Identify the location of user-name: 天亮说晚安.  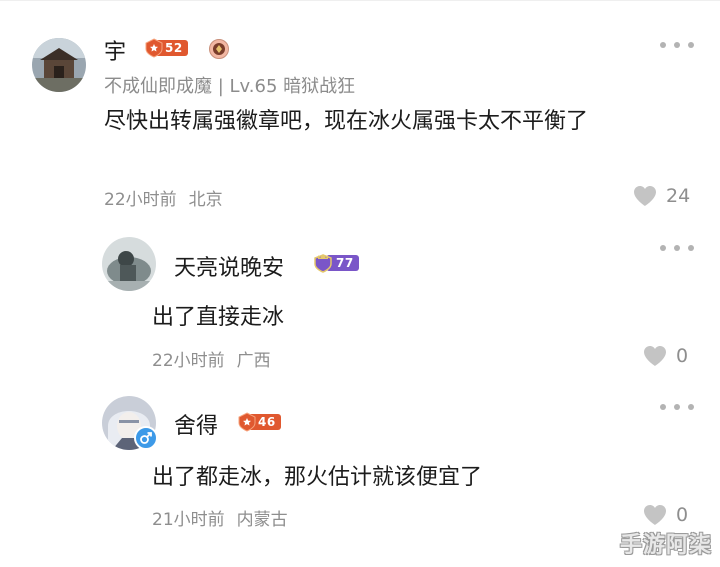
(229, 266).